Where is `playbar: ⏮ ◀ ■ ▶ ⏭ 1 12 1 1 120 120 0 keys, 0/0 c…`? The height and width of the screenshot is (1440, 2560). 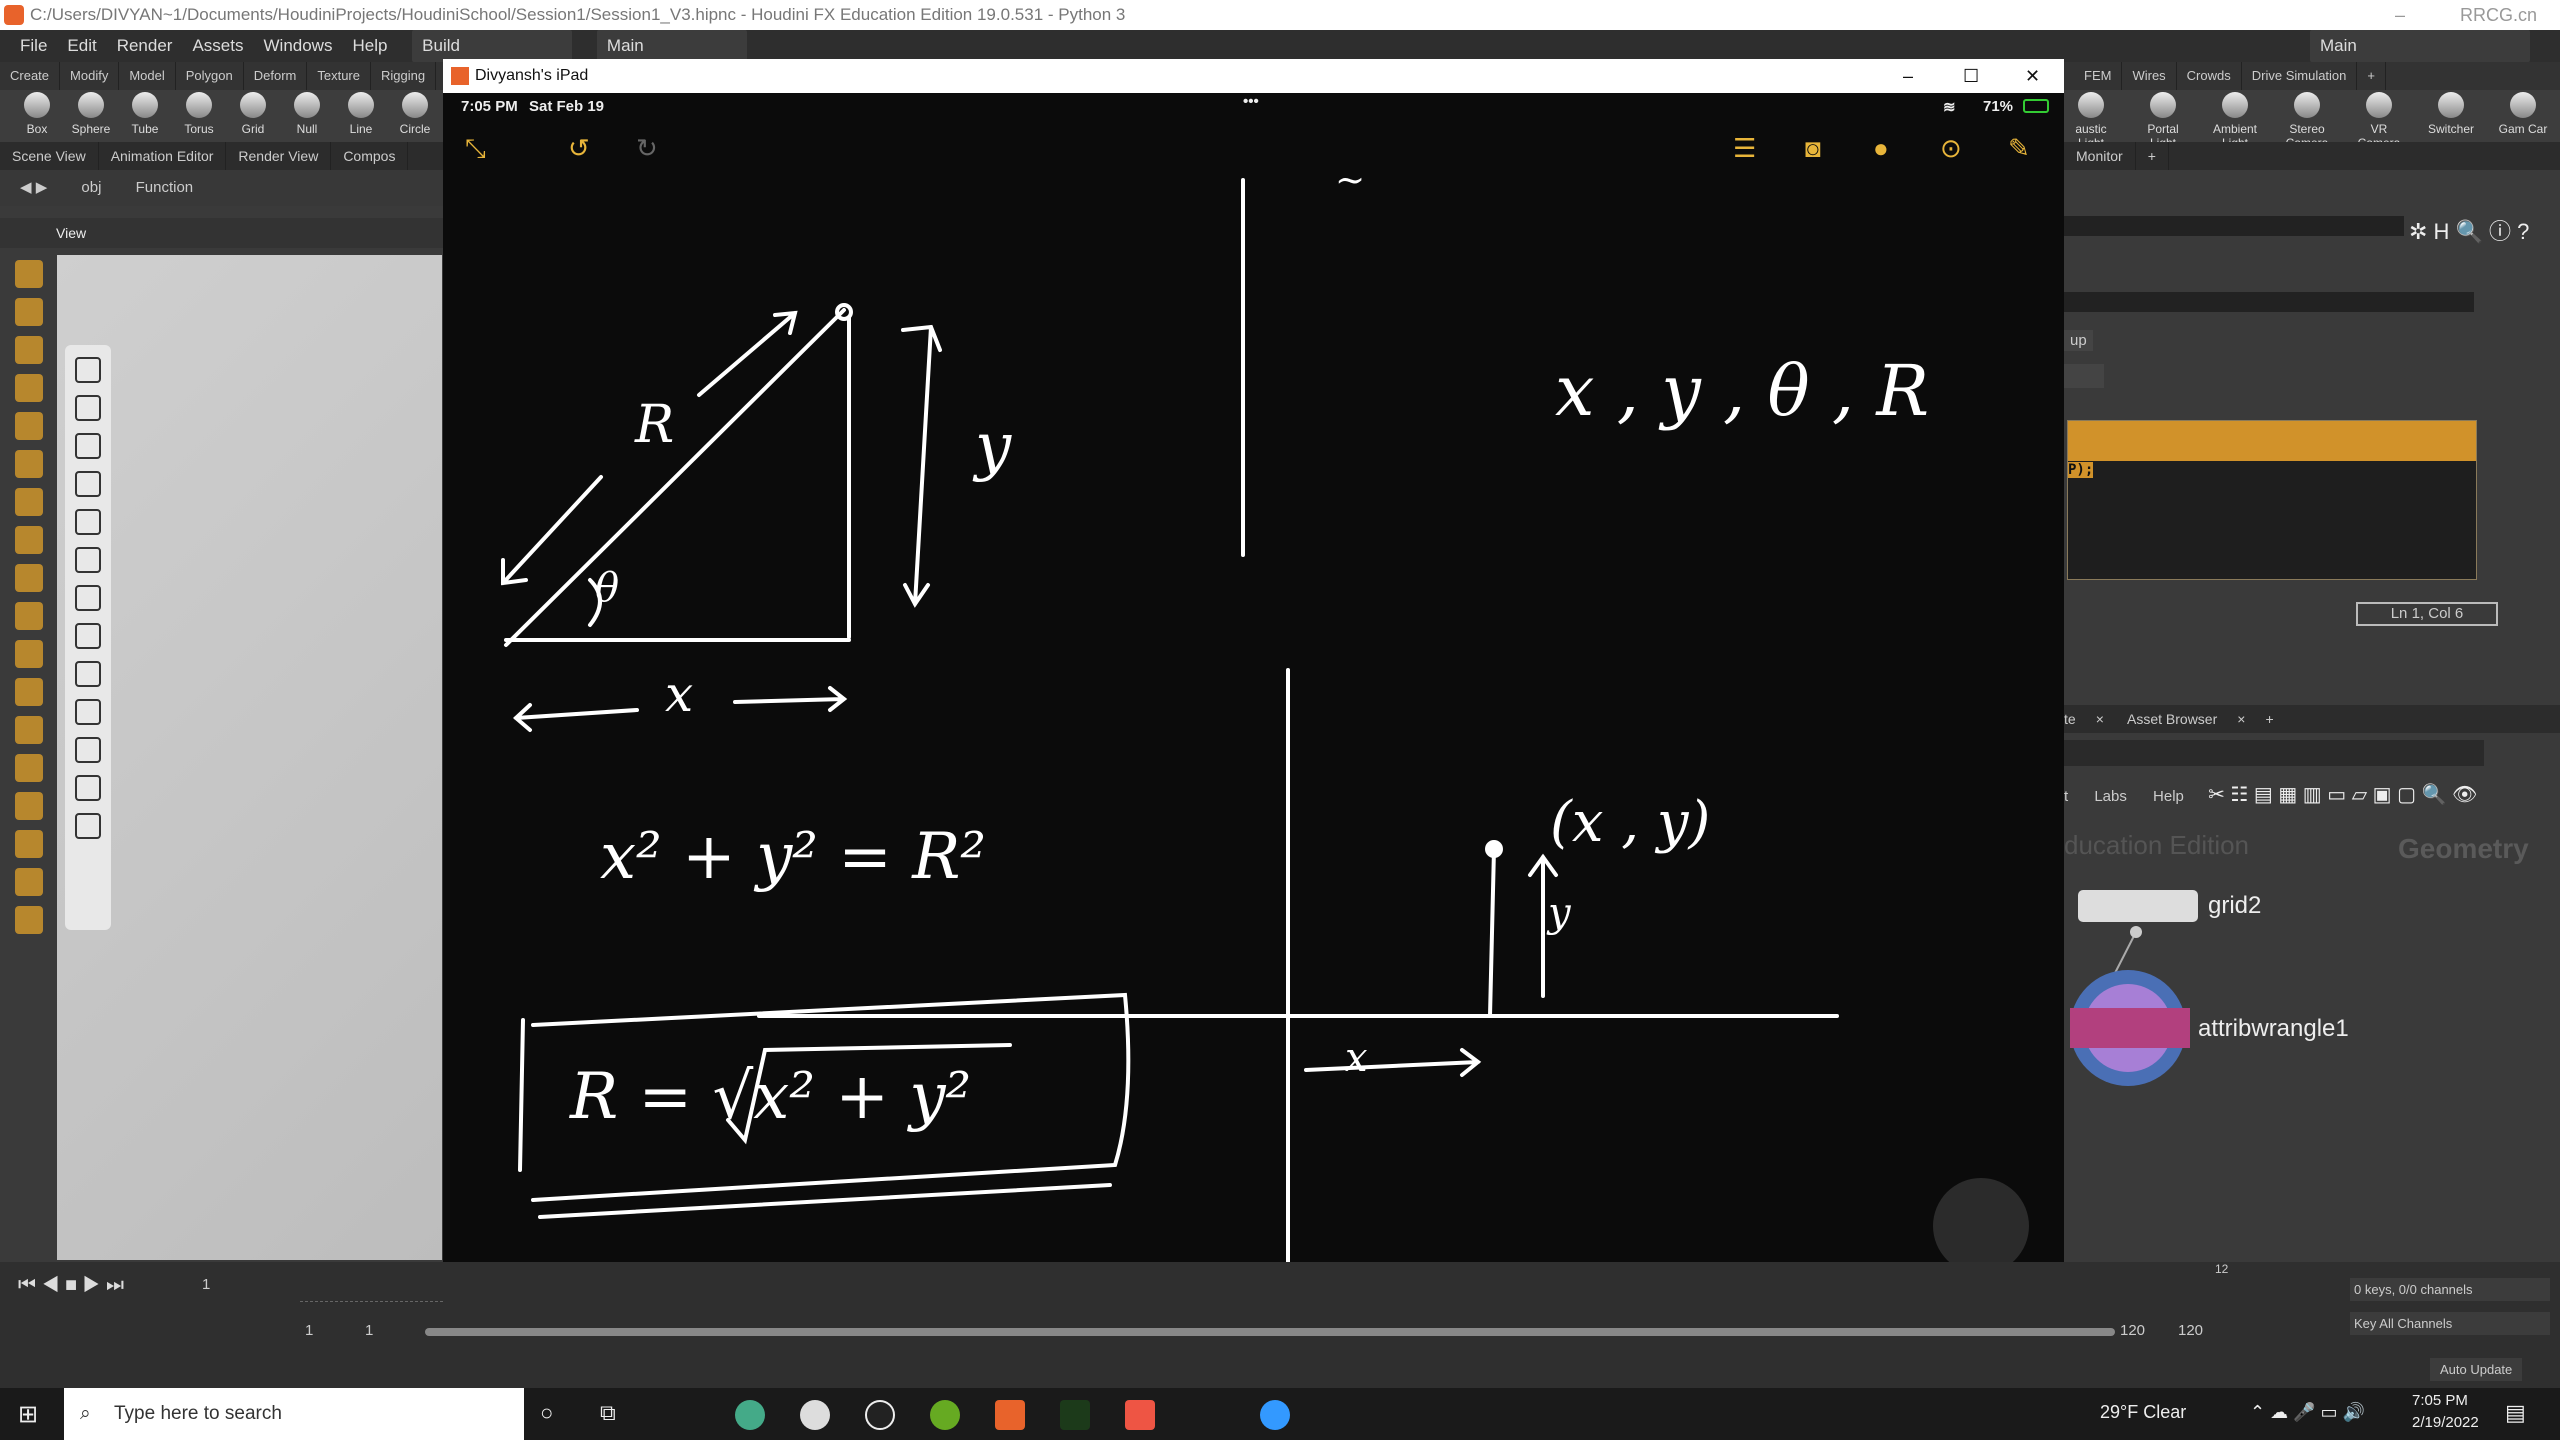 playbar: ⏮ ◀ ■ ▶ ⏭ 1 12 1 1 120 120 0 keys, 0/0 c… is located at coordinates (1280, 1325).